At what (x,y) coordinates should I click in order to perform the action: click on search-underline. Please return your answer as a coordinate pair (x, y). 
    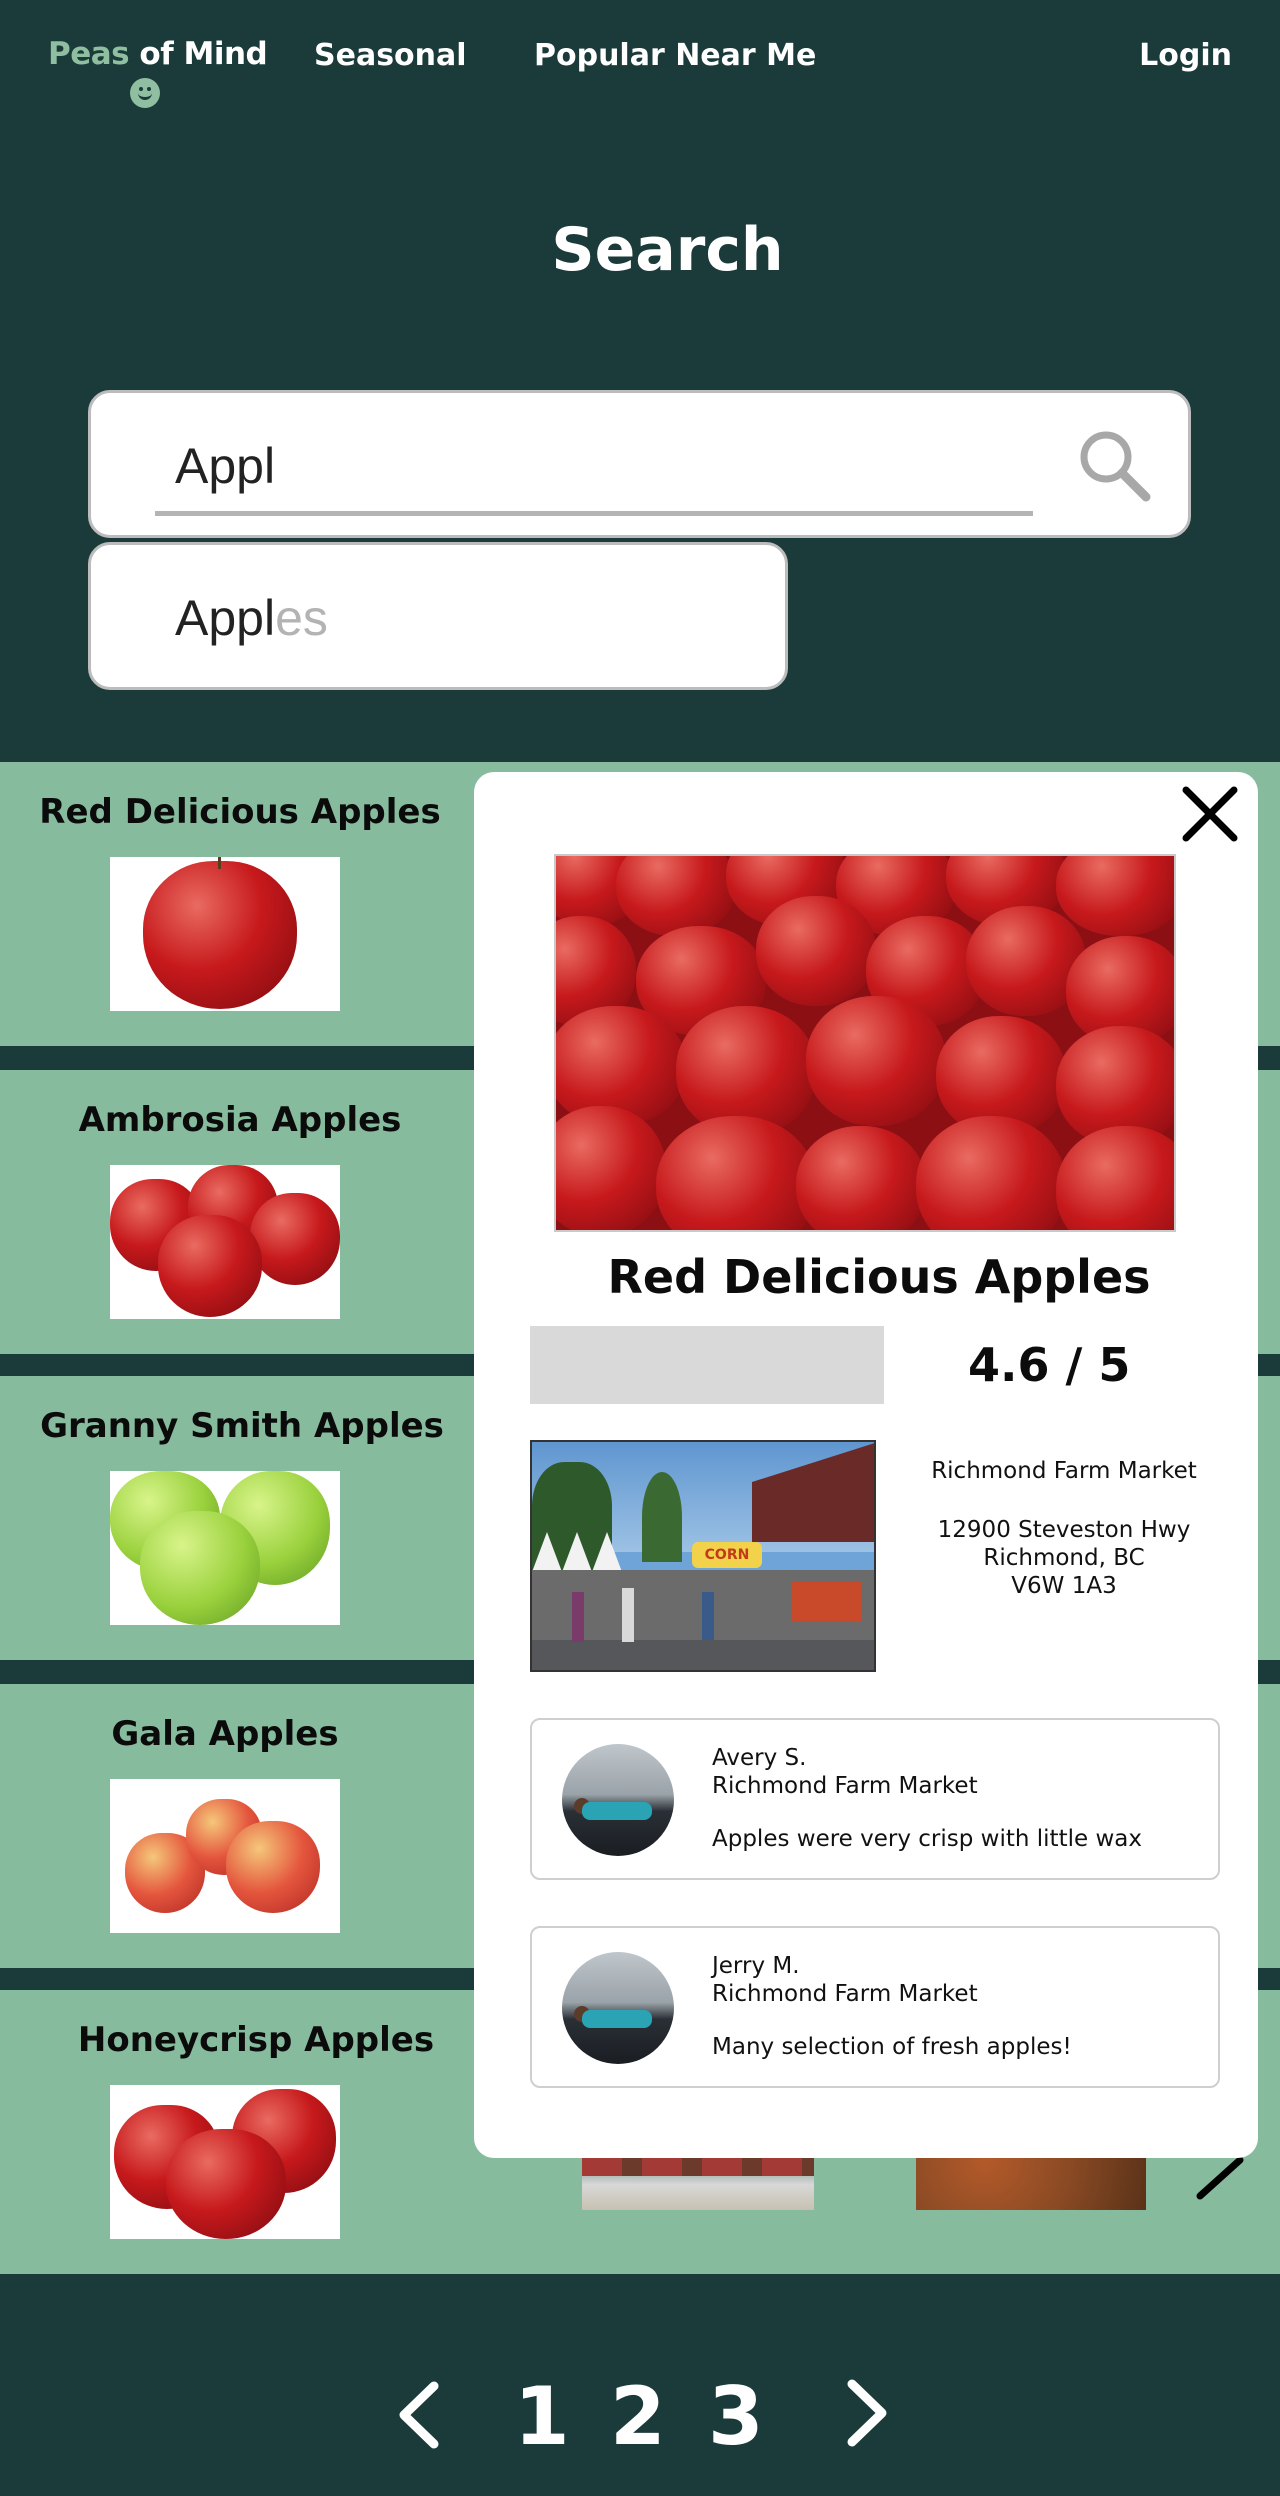
    Looking at the image, I should click on (594, 513).